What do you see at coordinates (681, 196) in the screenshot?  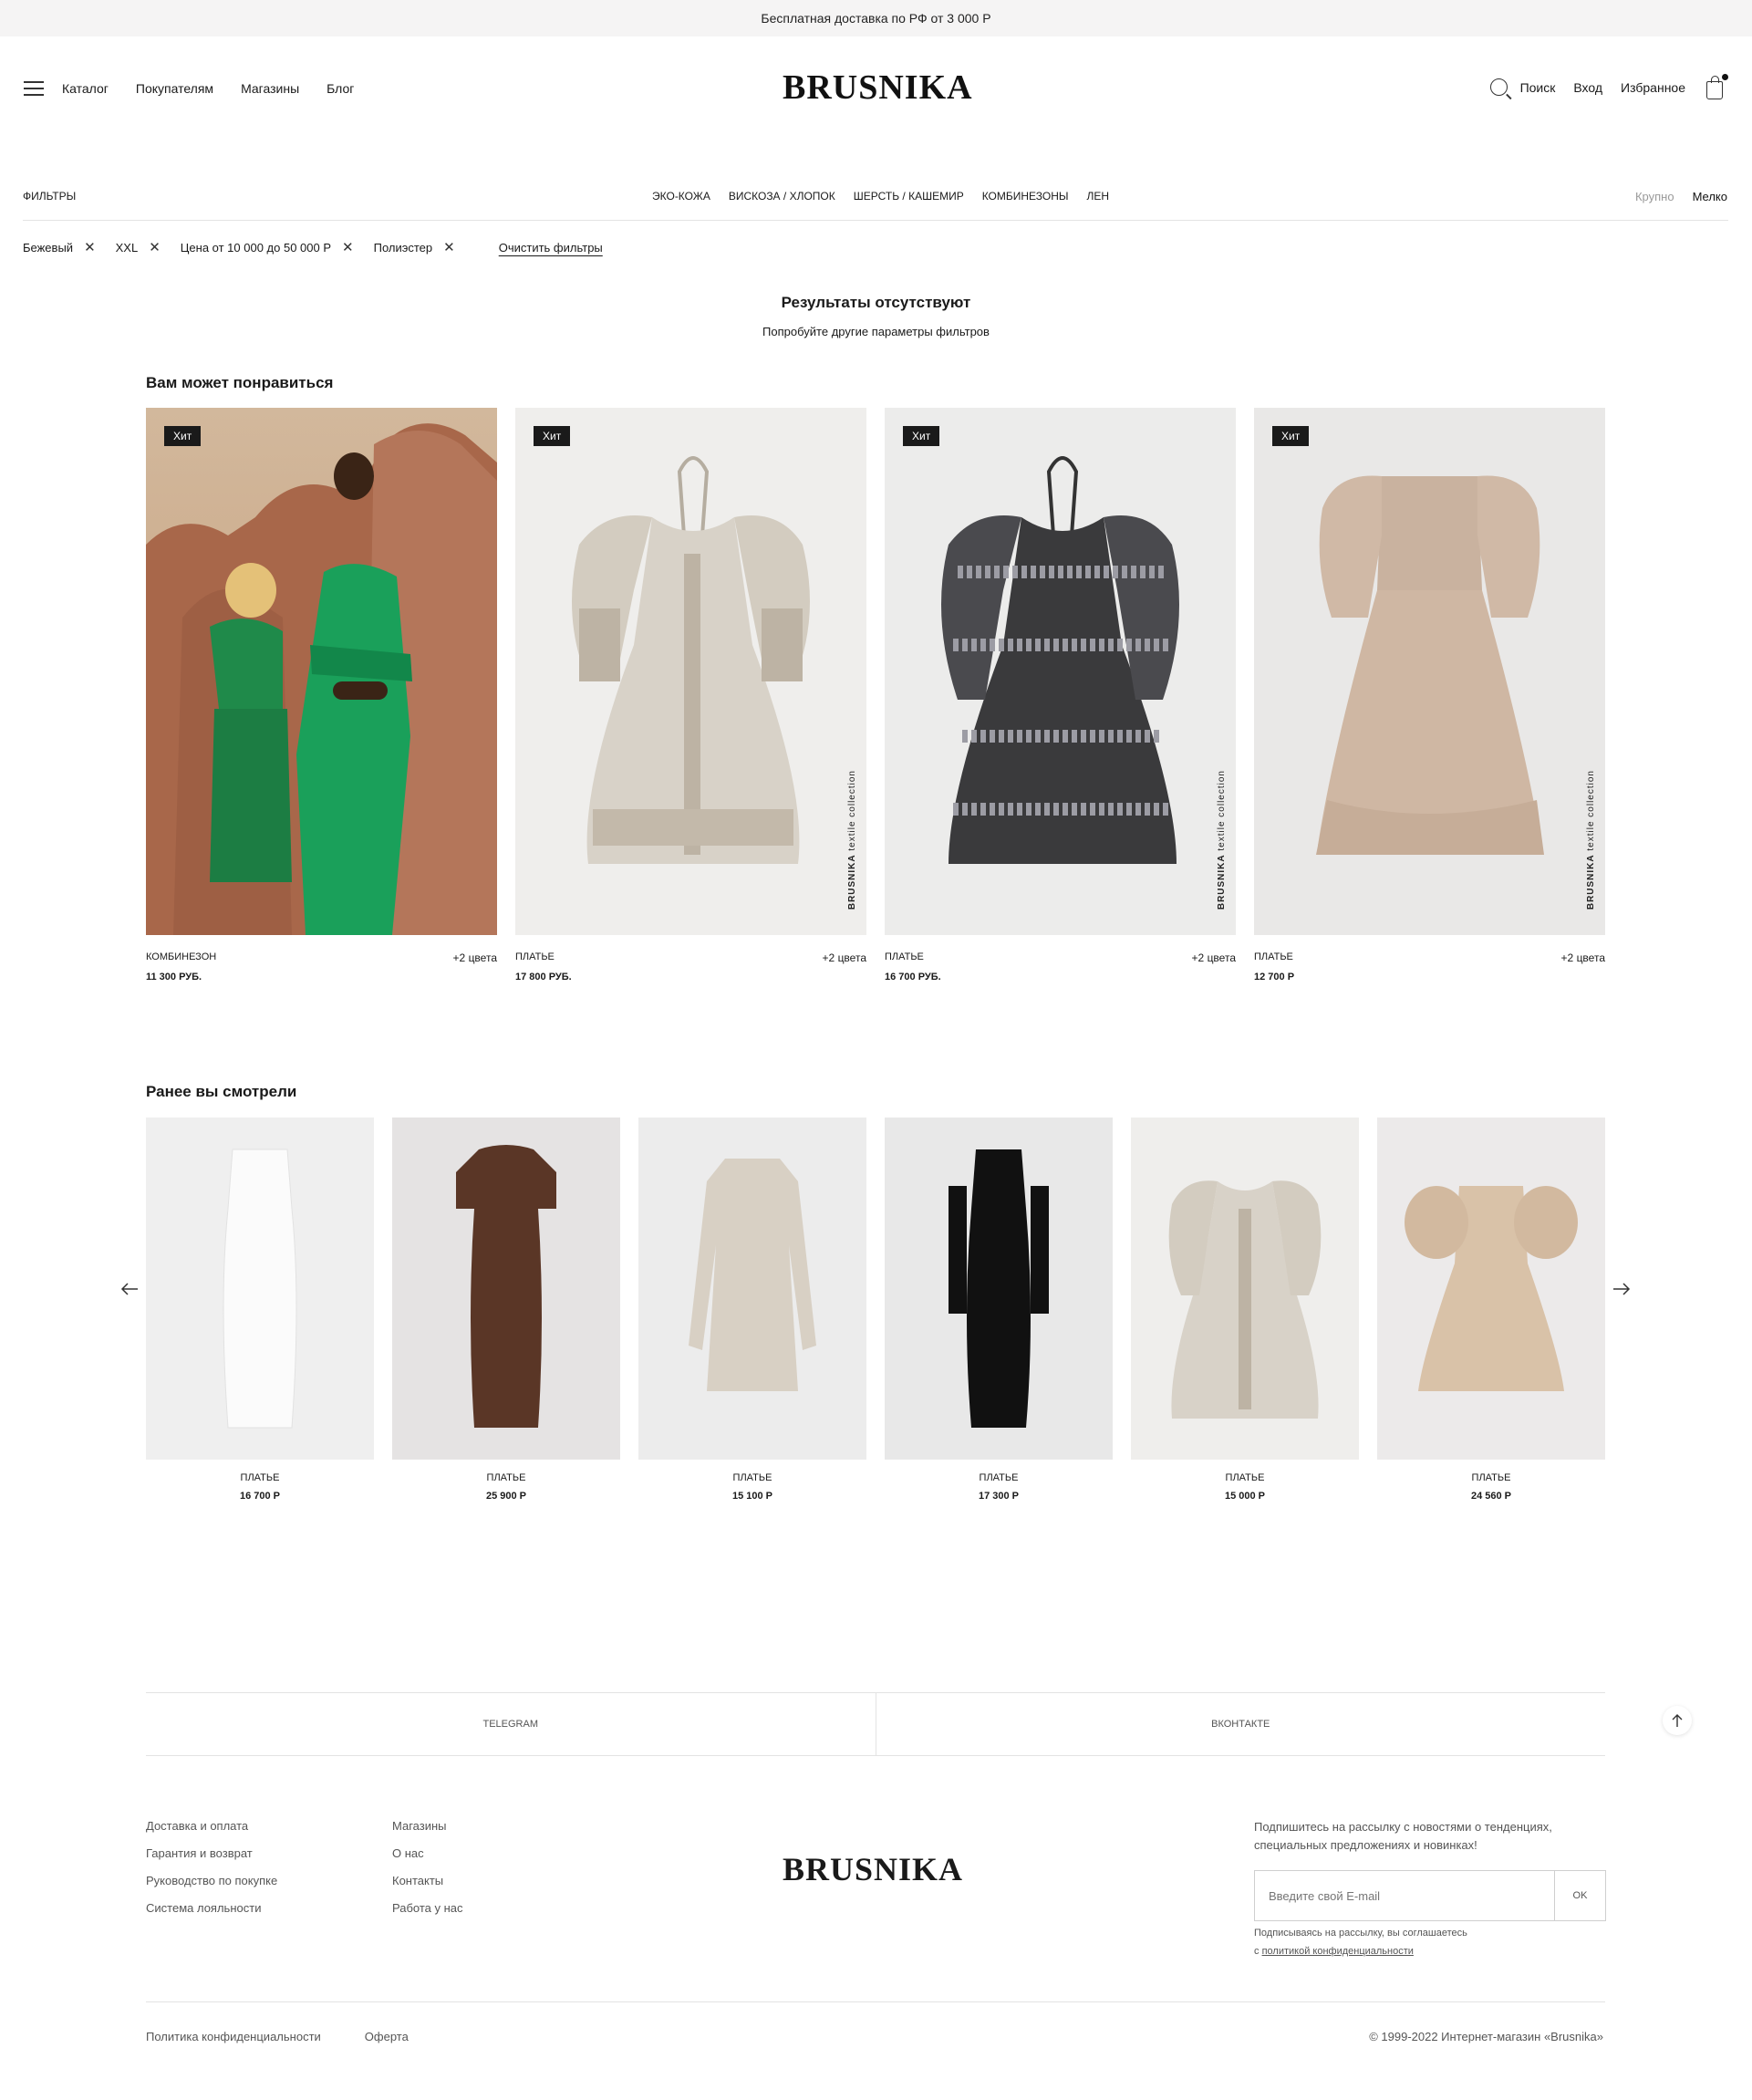 I see `category-eco-leather: ЭКО-КОЖА` at bounding box center [681, 196].